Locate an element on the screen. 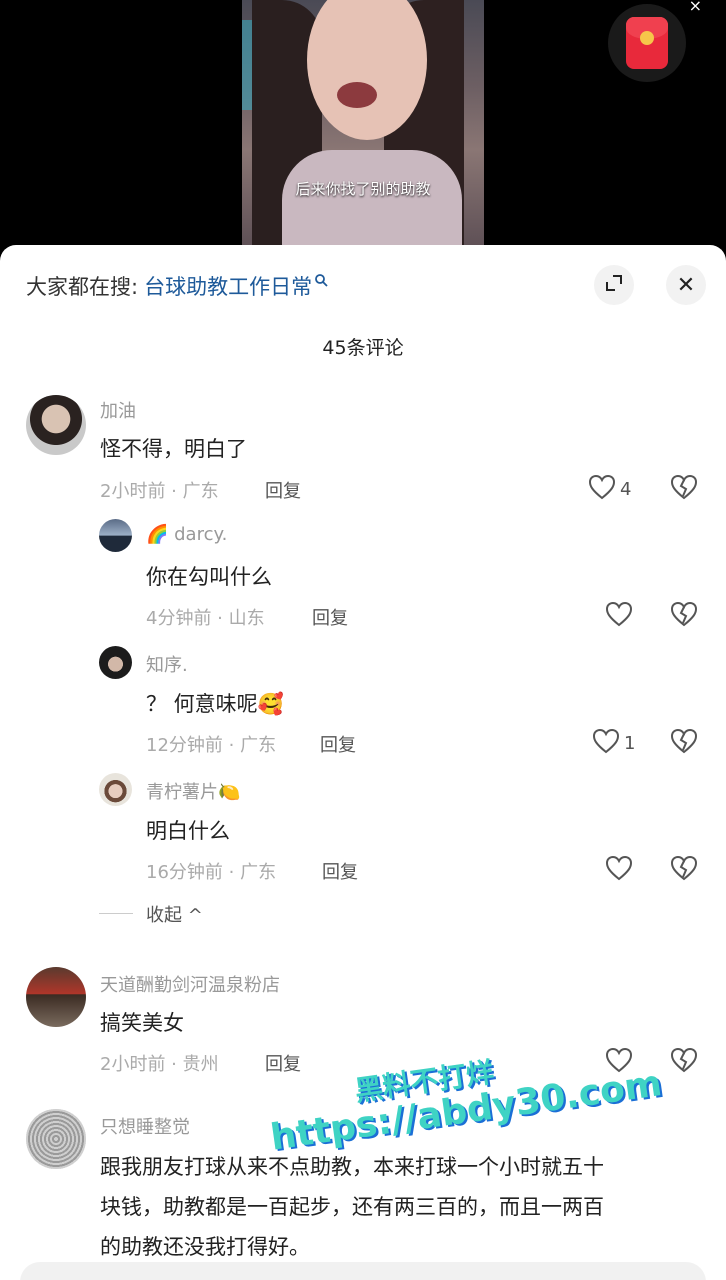  like-count: 1 is located at coordinates (630, 743).